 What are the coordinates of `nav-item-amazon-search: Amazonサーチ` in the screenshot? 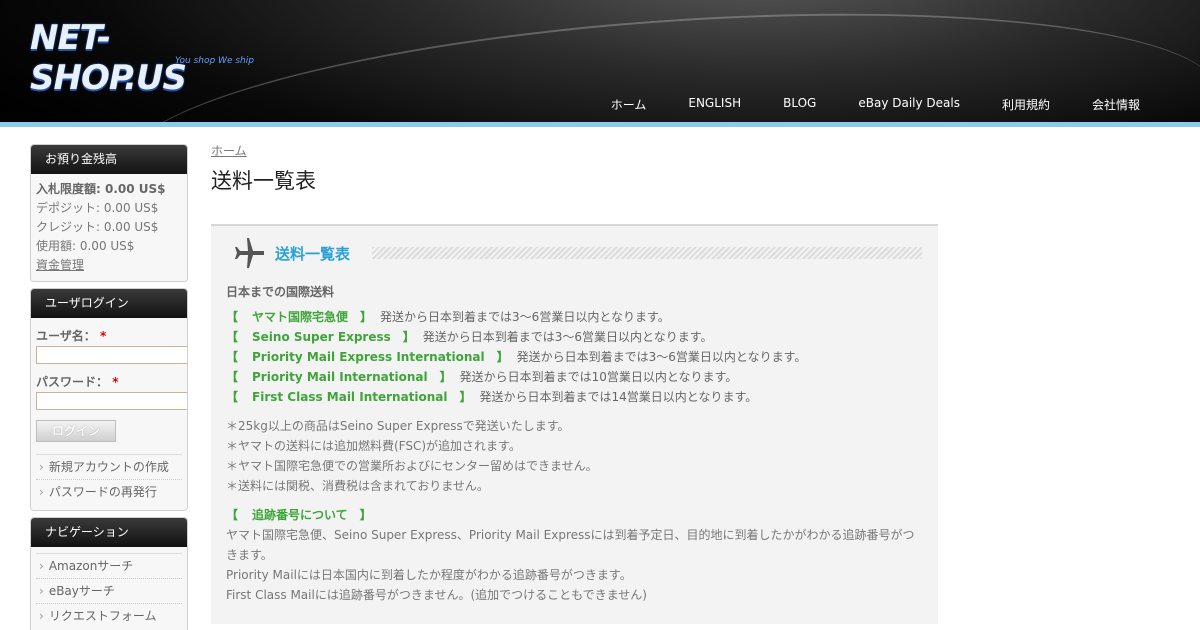 It's located at (109, 565).